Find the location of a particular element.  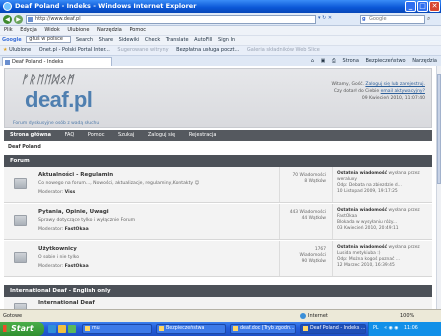

minimize-button: _ is located at coordinates (410, 6).